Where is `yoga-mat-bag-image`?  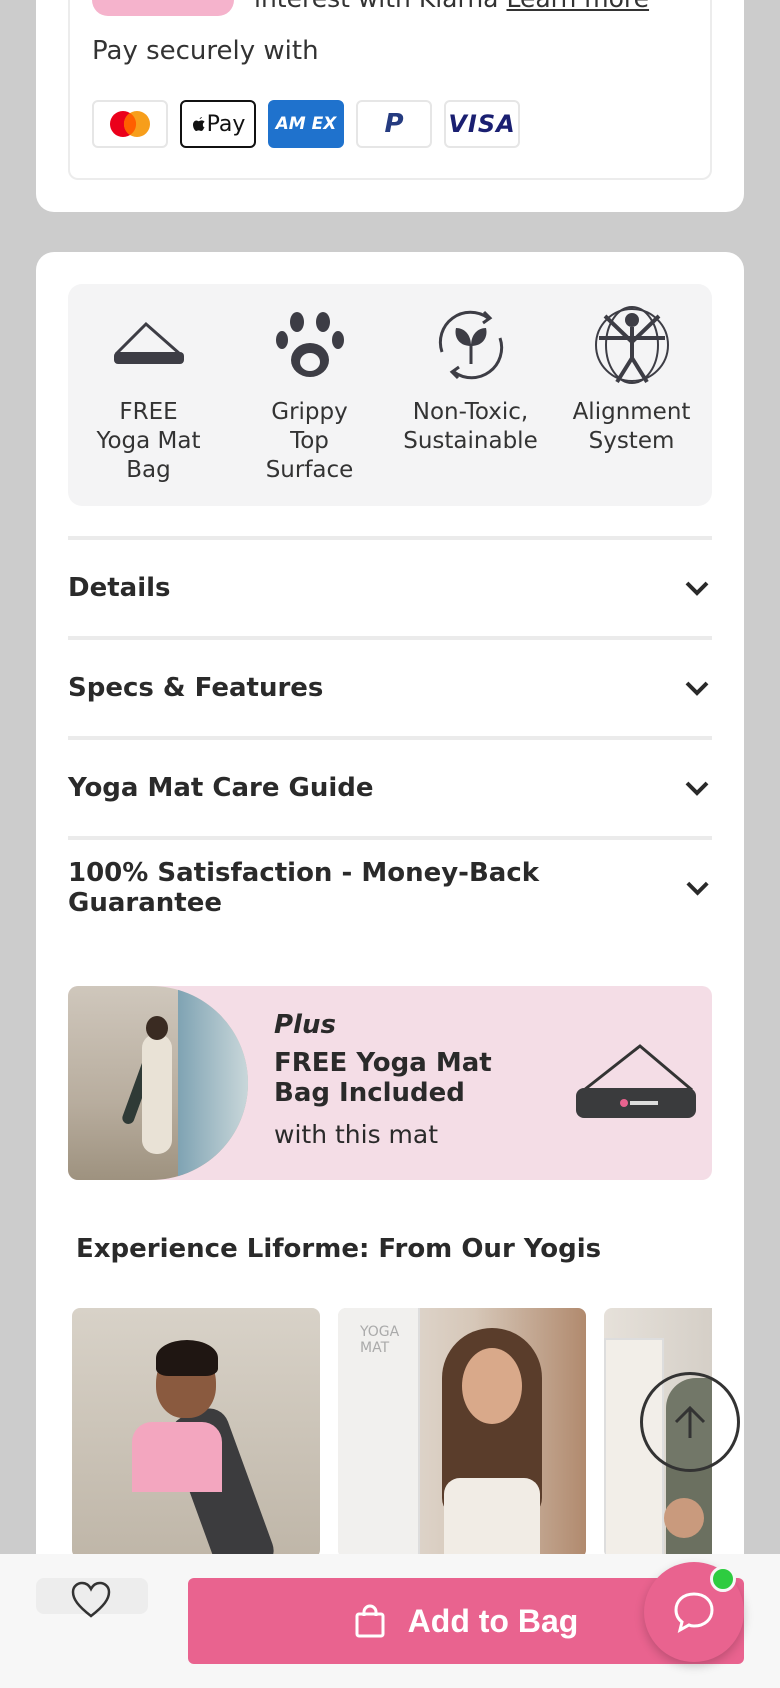
yoga-mat-bag-image is located at coordinates (636, 1081).